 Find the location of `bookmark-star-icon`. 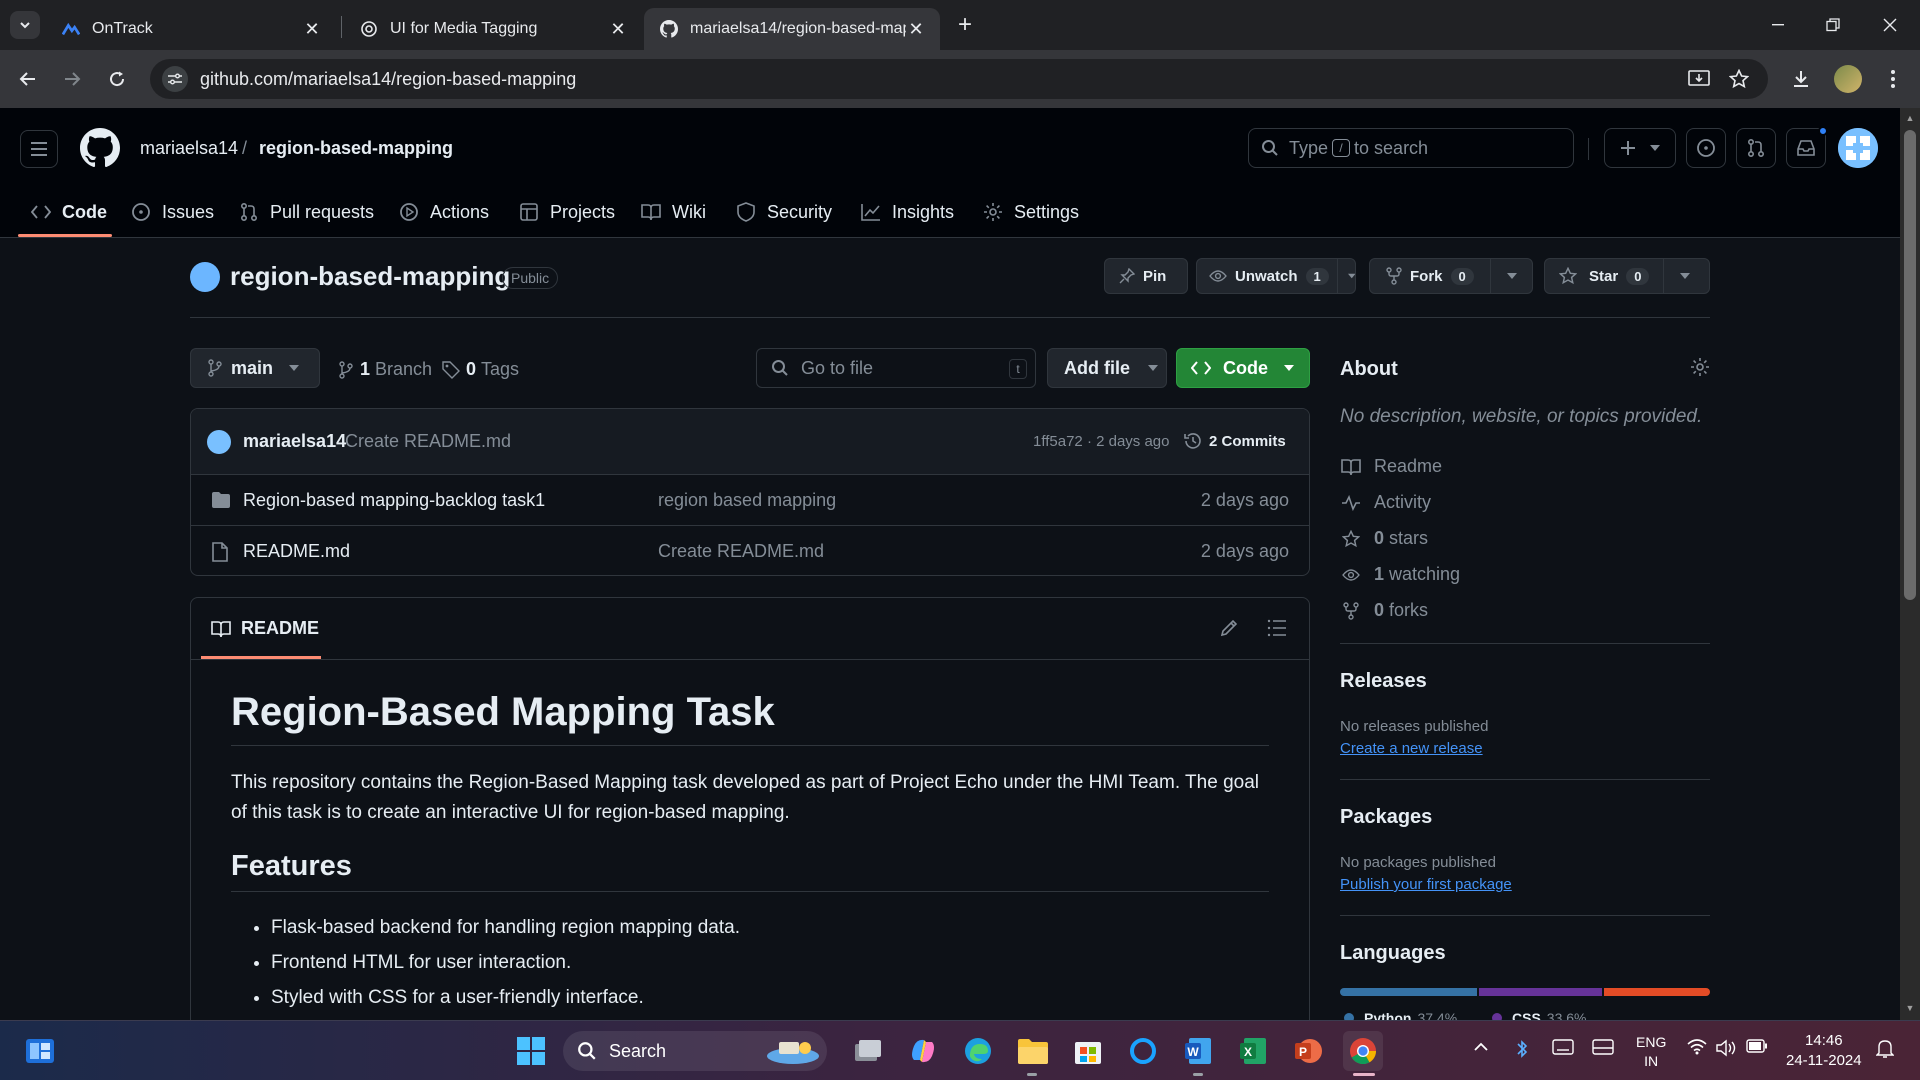

bookmark-star-icon is located at coordinates (1739, 79).